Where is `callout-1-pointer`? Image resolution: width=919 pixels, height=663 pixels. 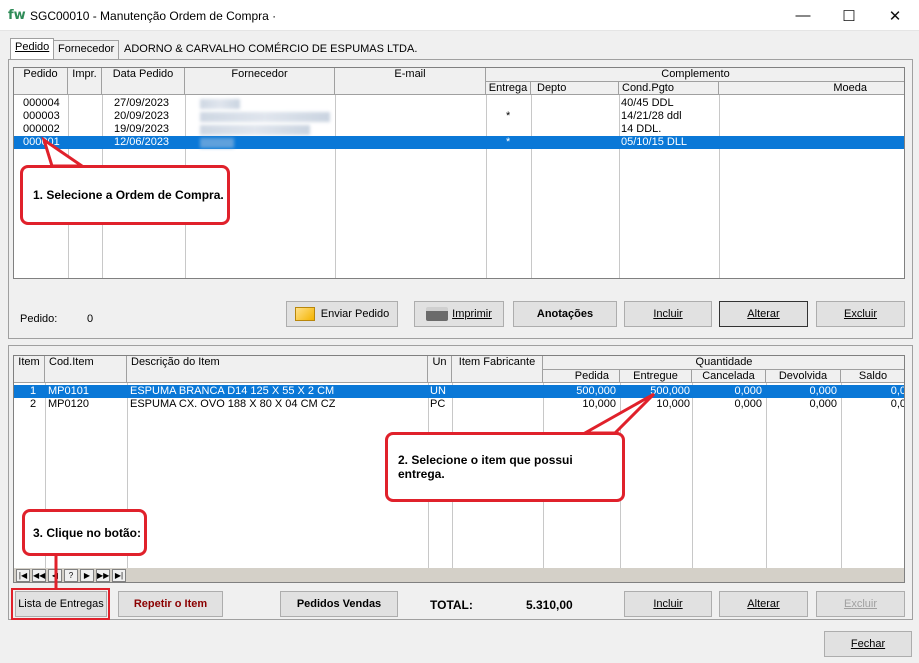
callout-1-pointer is located at coordinates (64, 152).